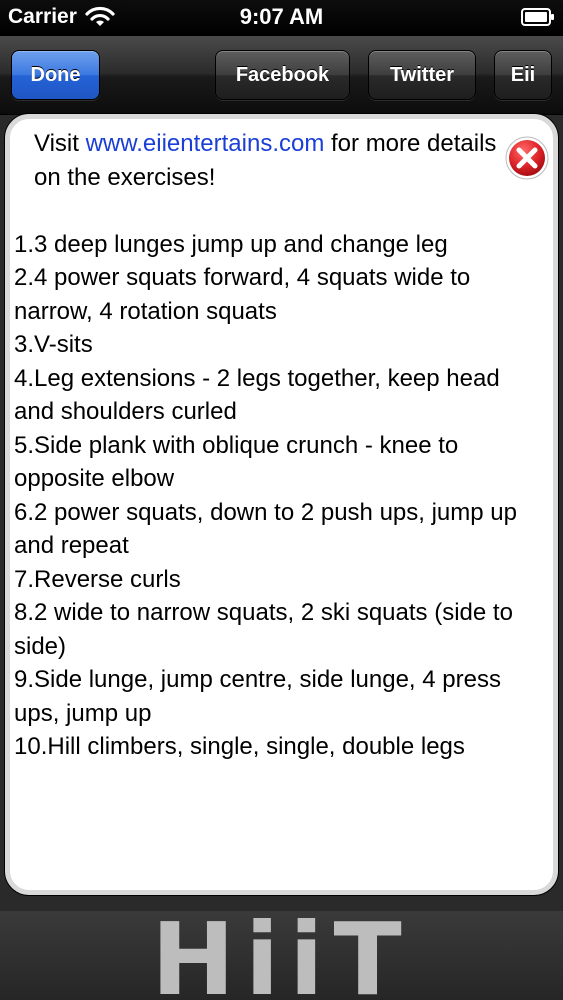 The image size is (563, 1000). Describe the element at coordinates (422, 75) in the screenshot. I see `twitter-button: Twitter` at that location.